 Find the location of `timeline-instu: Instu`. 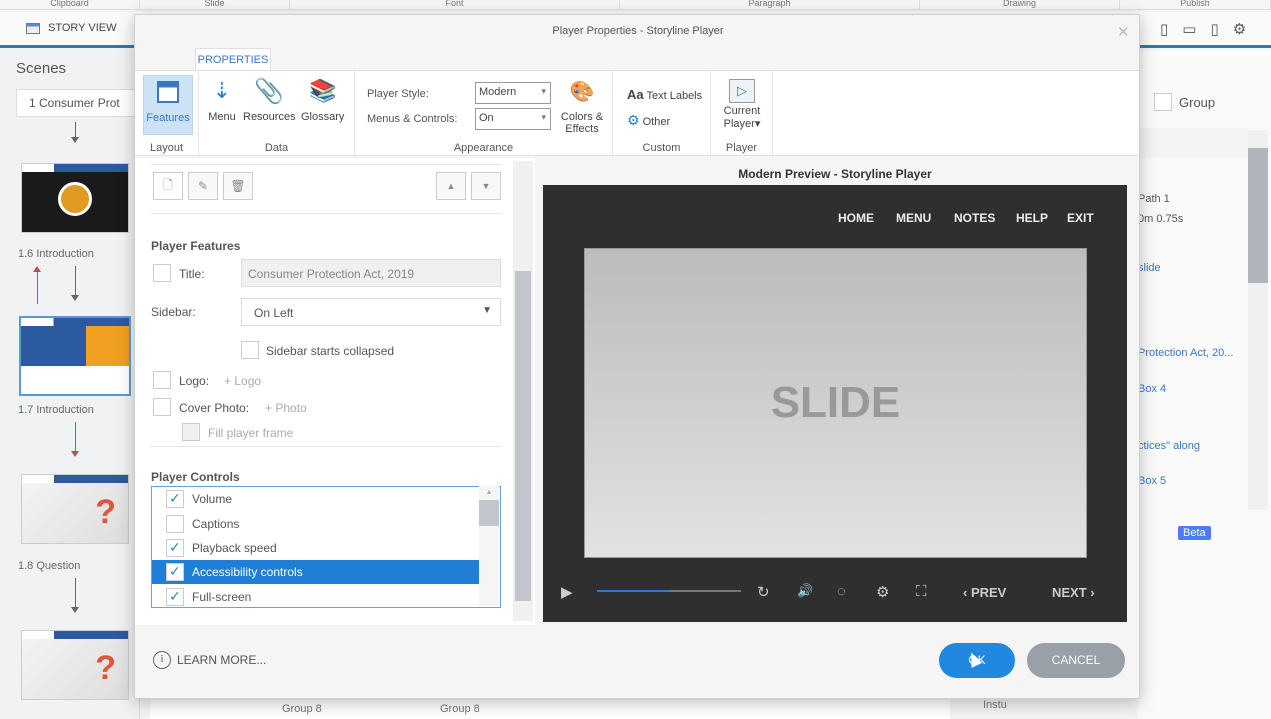

timeline-instu: Instu is located at coordinates (995, 705).